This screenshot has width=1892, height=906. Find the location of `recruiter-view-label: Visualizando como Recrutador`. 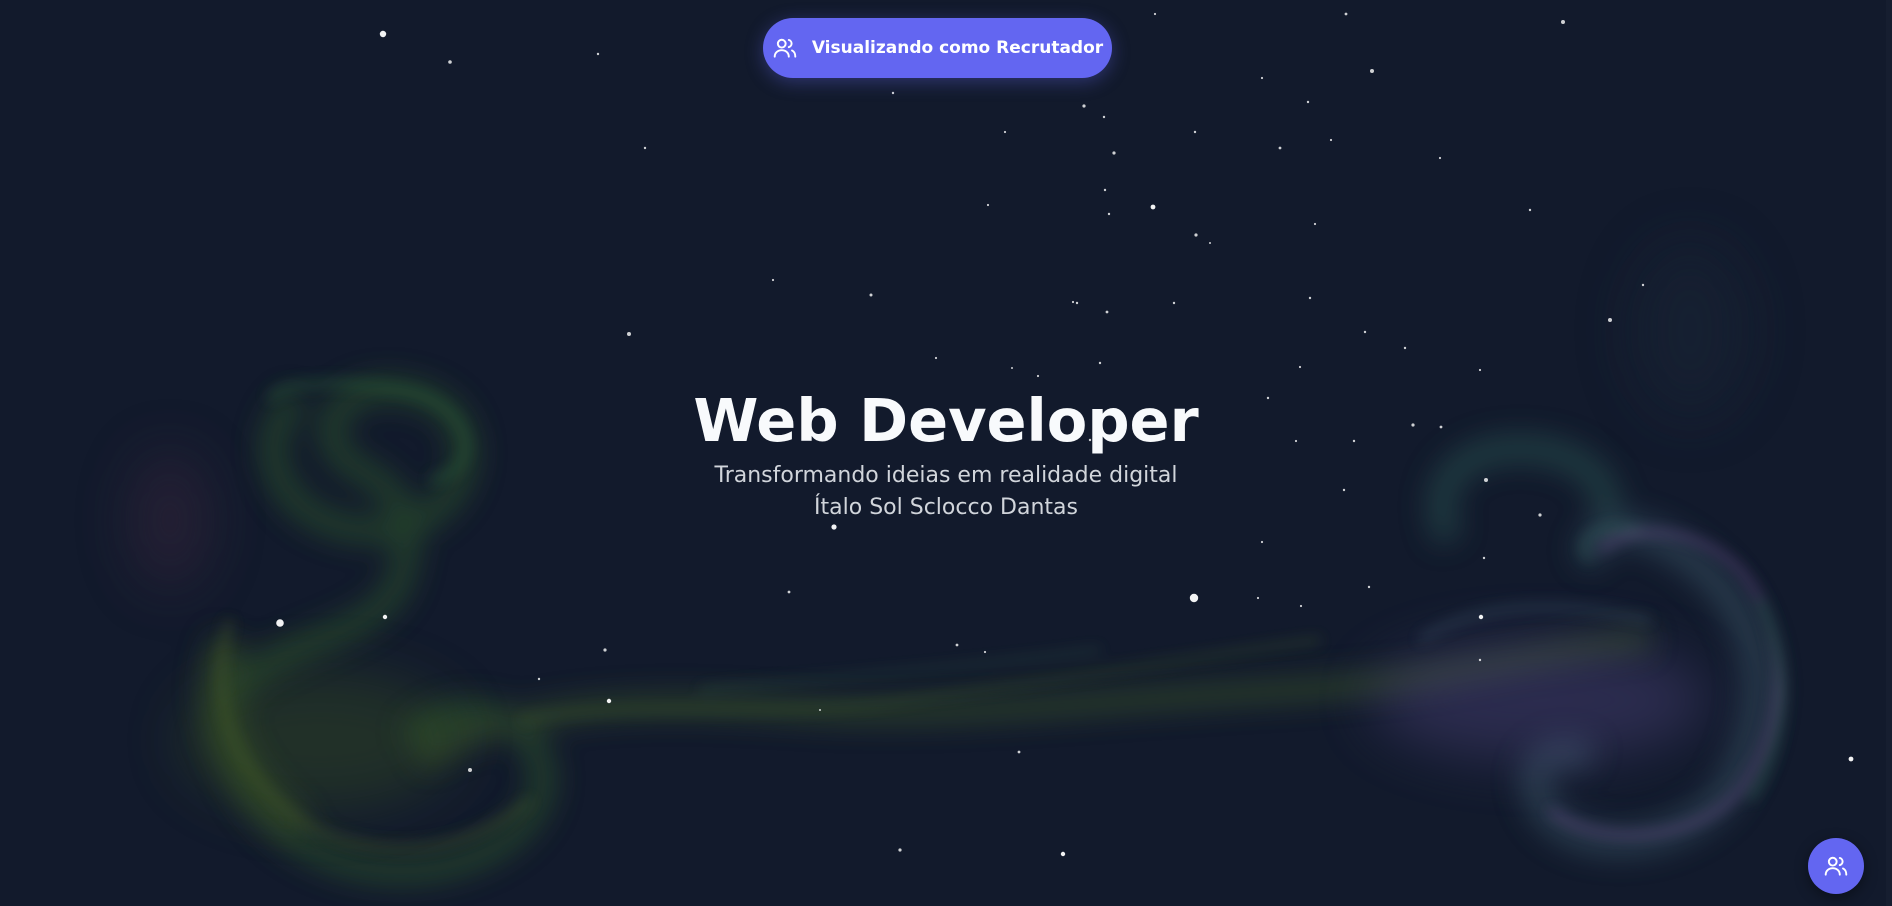

recruiter-view-label: Visualizando como Recrutador is located at coordinates (957, 48).